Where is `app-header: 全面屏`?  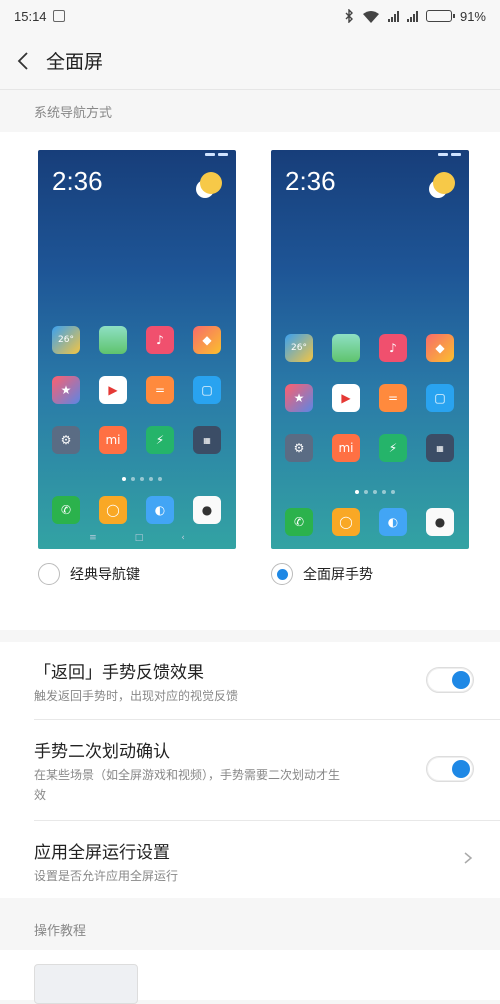 app-header: 全面屏 is located at coordinates (250, 61).